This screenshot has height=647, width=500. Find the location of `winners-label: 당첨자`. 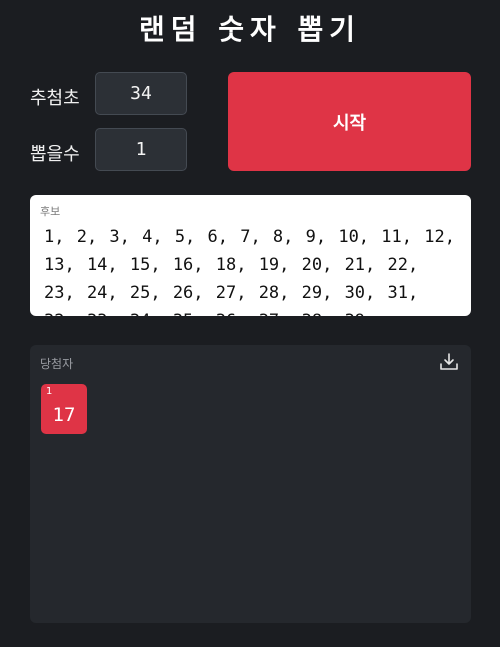

winners-label: 당첨자 is located at coordinates (57, 364).